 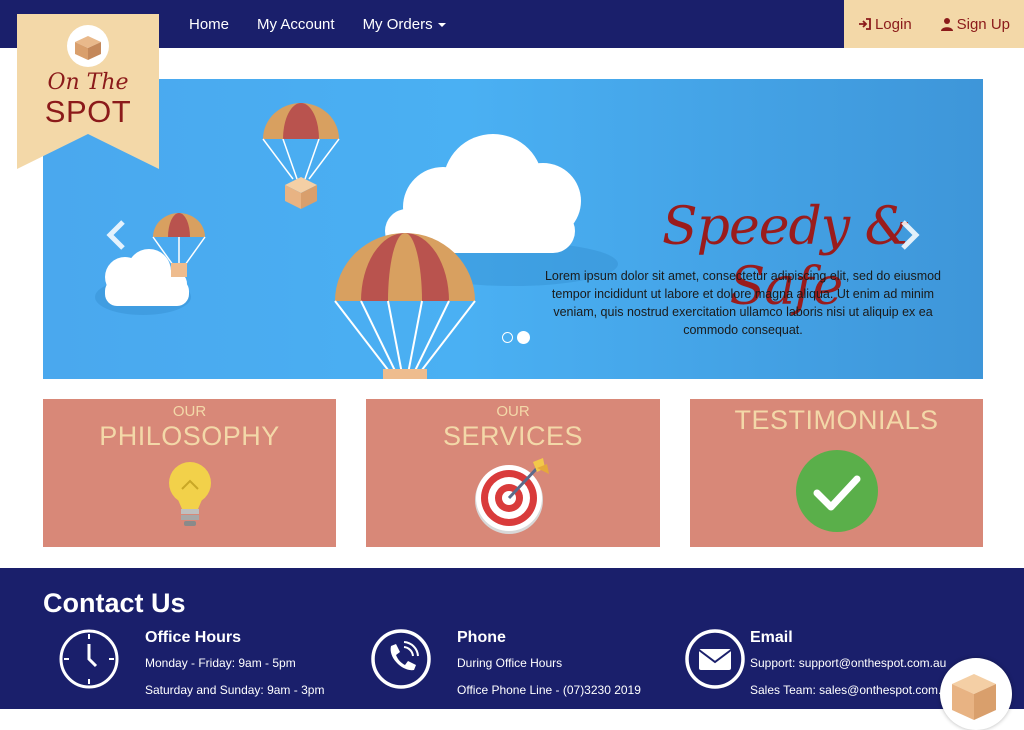 What do you see at coordinates (512, 496) in the screenshot?
I see `target-icon` at bounding box center [512, 496].